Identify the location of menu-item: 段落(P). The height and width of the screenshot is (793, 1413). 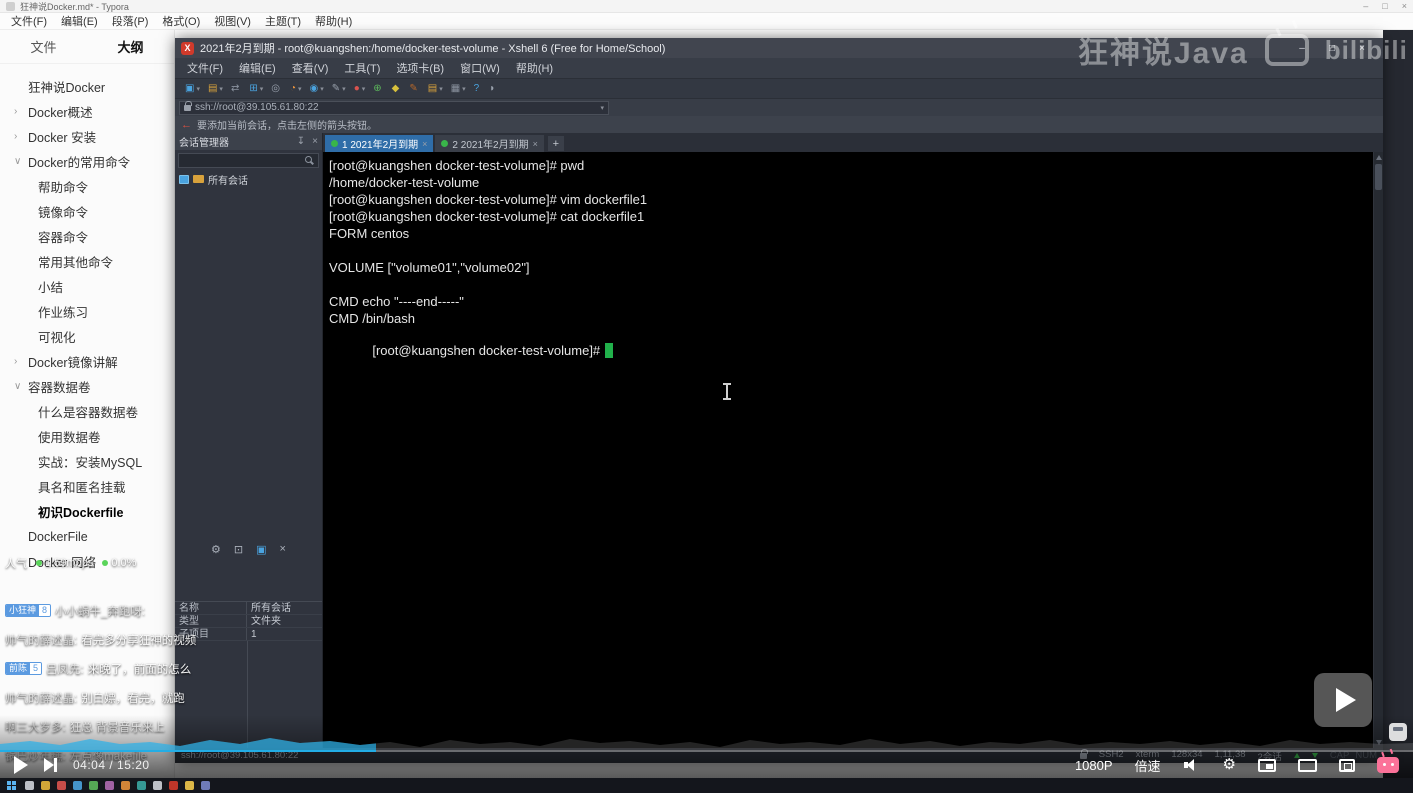
(130, 21).